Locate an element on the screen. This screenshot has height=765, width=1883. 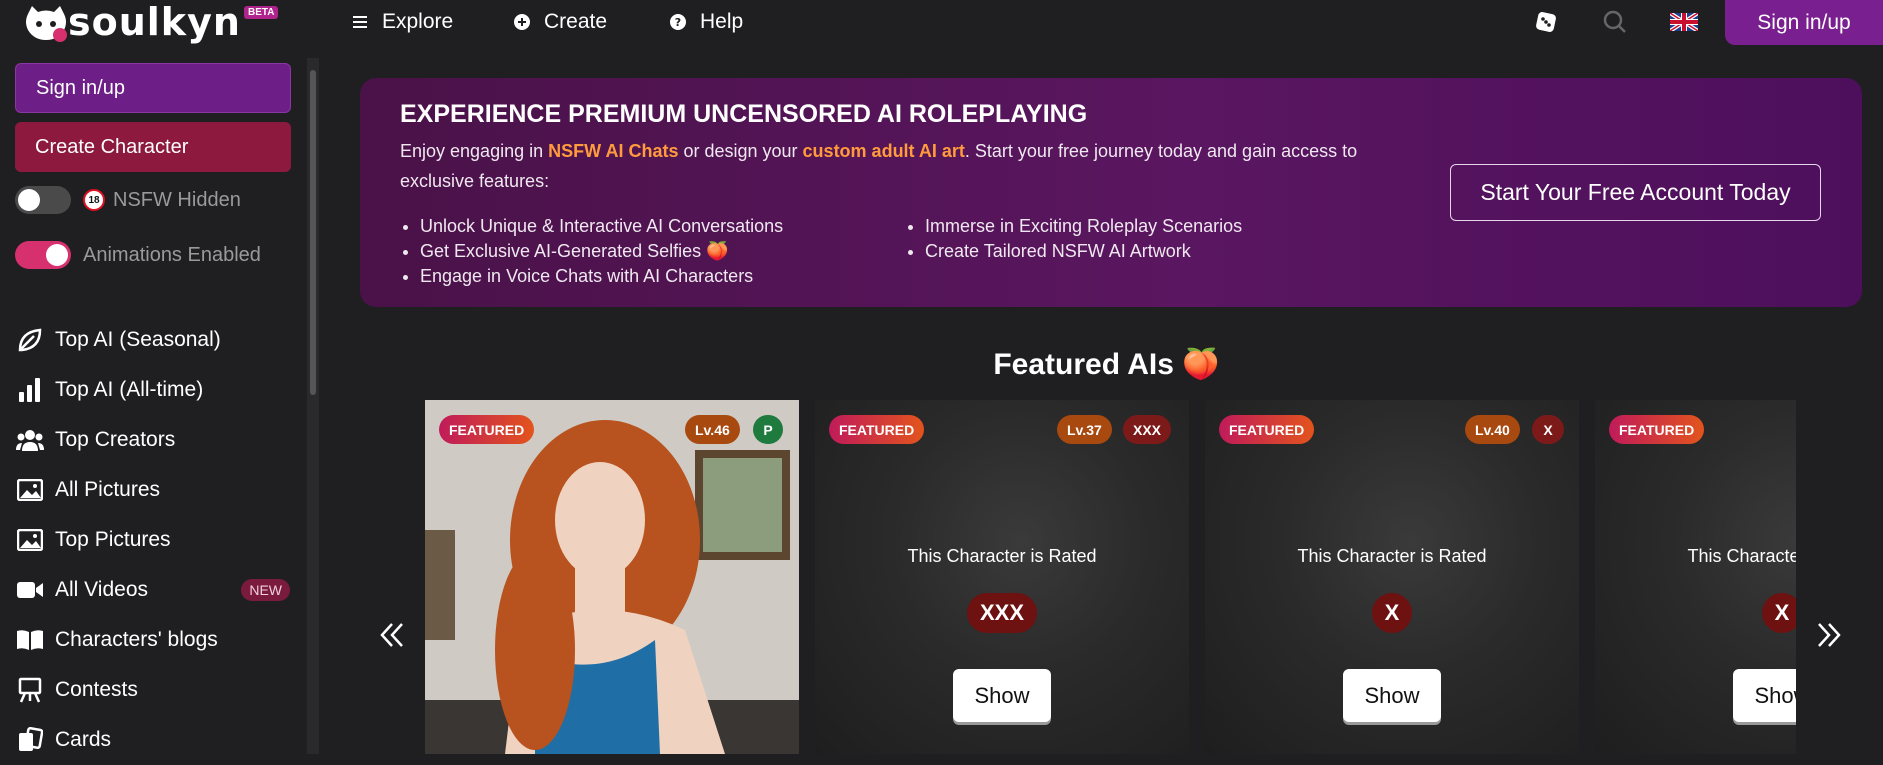
nav-create-label: Create is located at coordinates (576, 21).